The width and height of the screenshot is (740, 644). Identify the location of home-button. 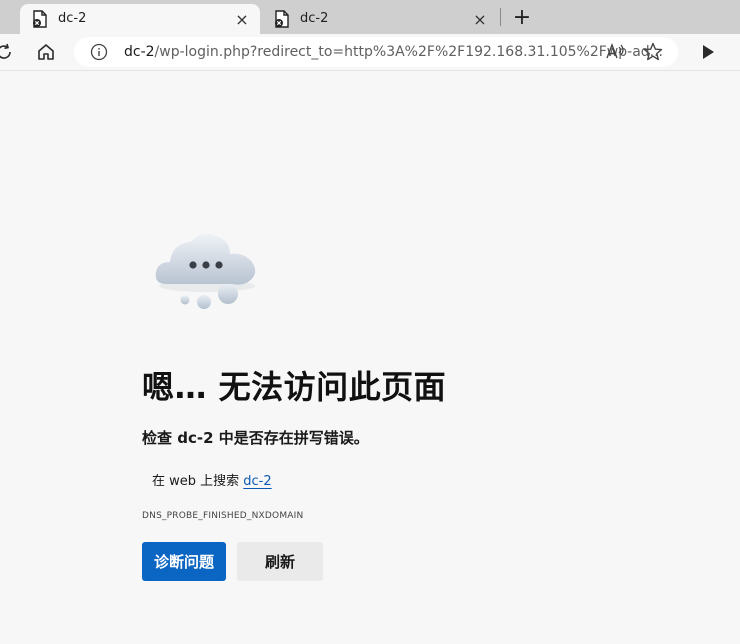
(46, 52).